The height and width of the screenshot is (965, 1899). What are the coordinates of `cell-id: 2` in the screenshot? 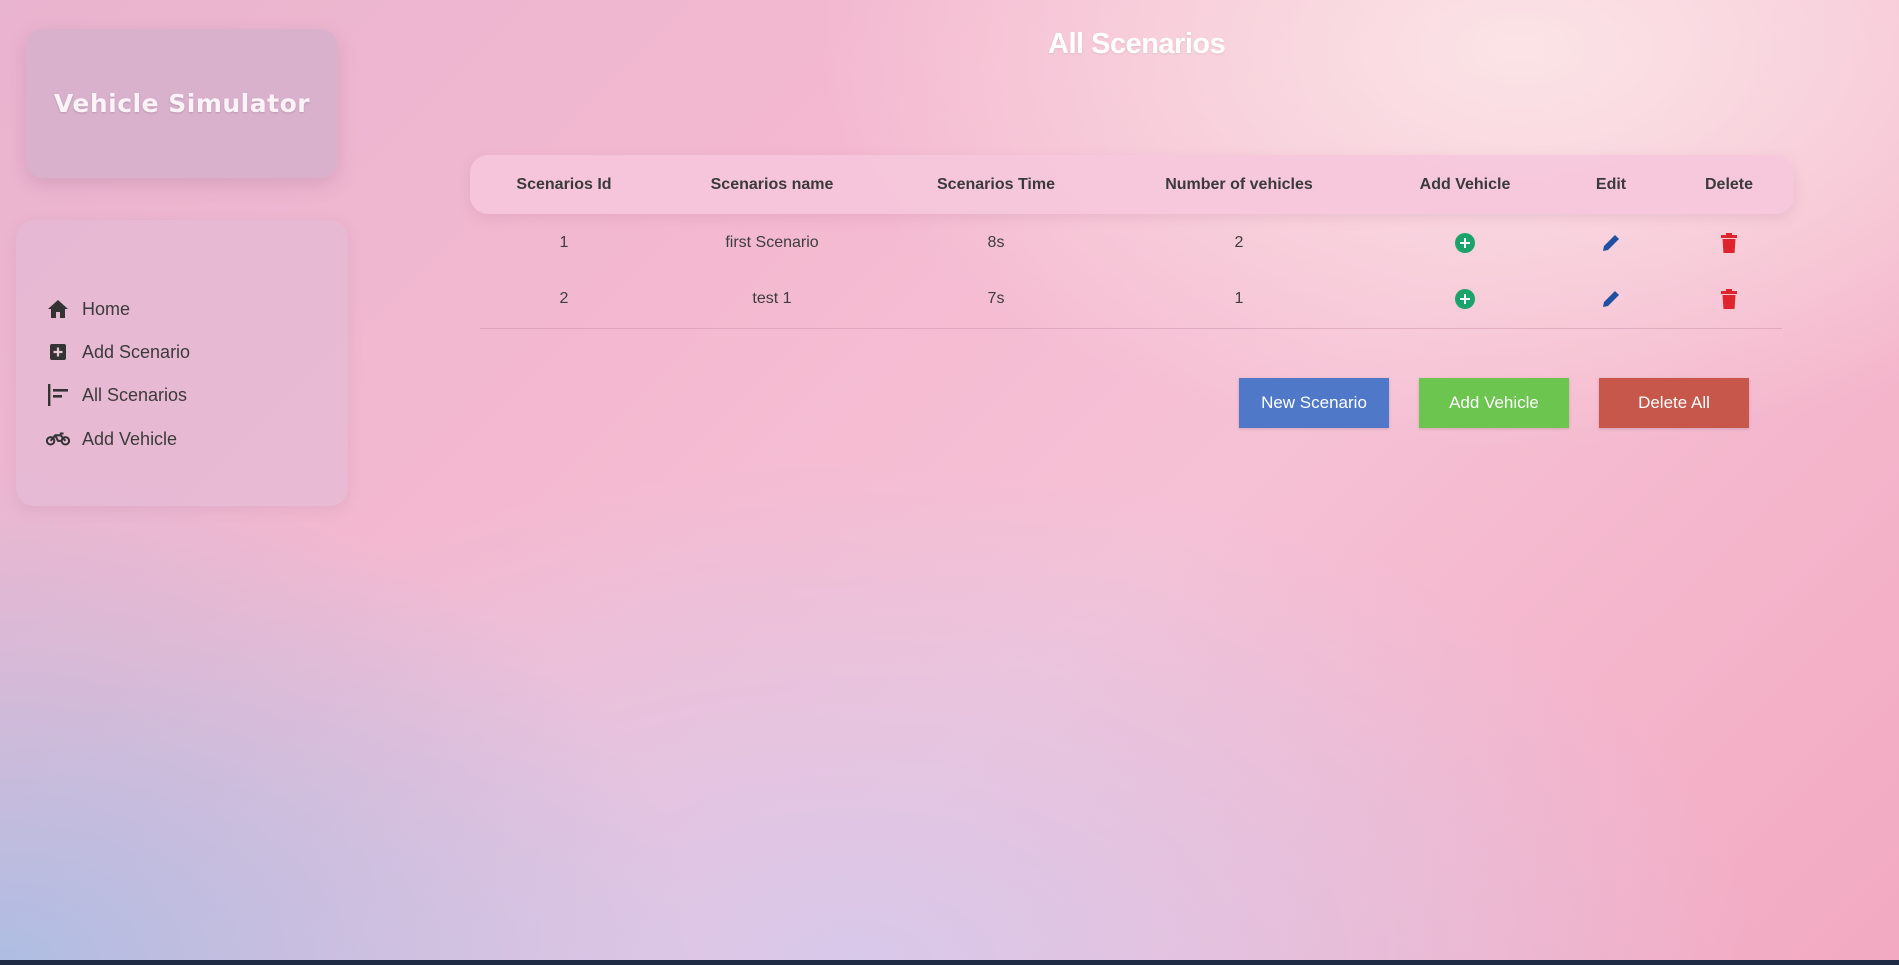 It's located at (564, 298).